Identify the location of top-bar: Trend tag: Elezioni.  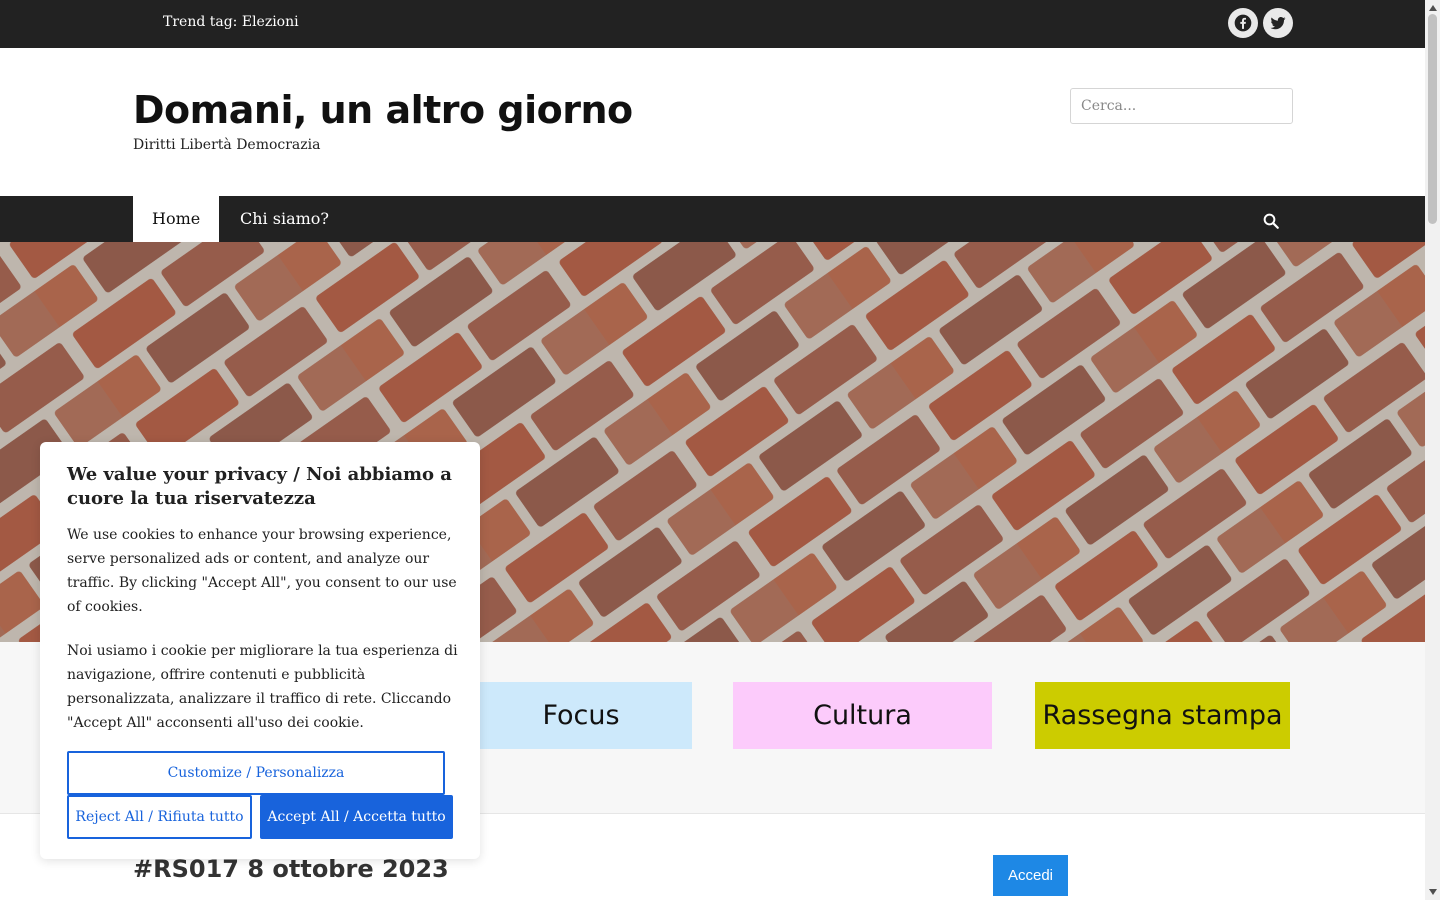
(712, 24).